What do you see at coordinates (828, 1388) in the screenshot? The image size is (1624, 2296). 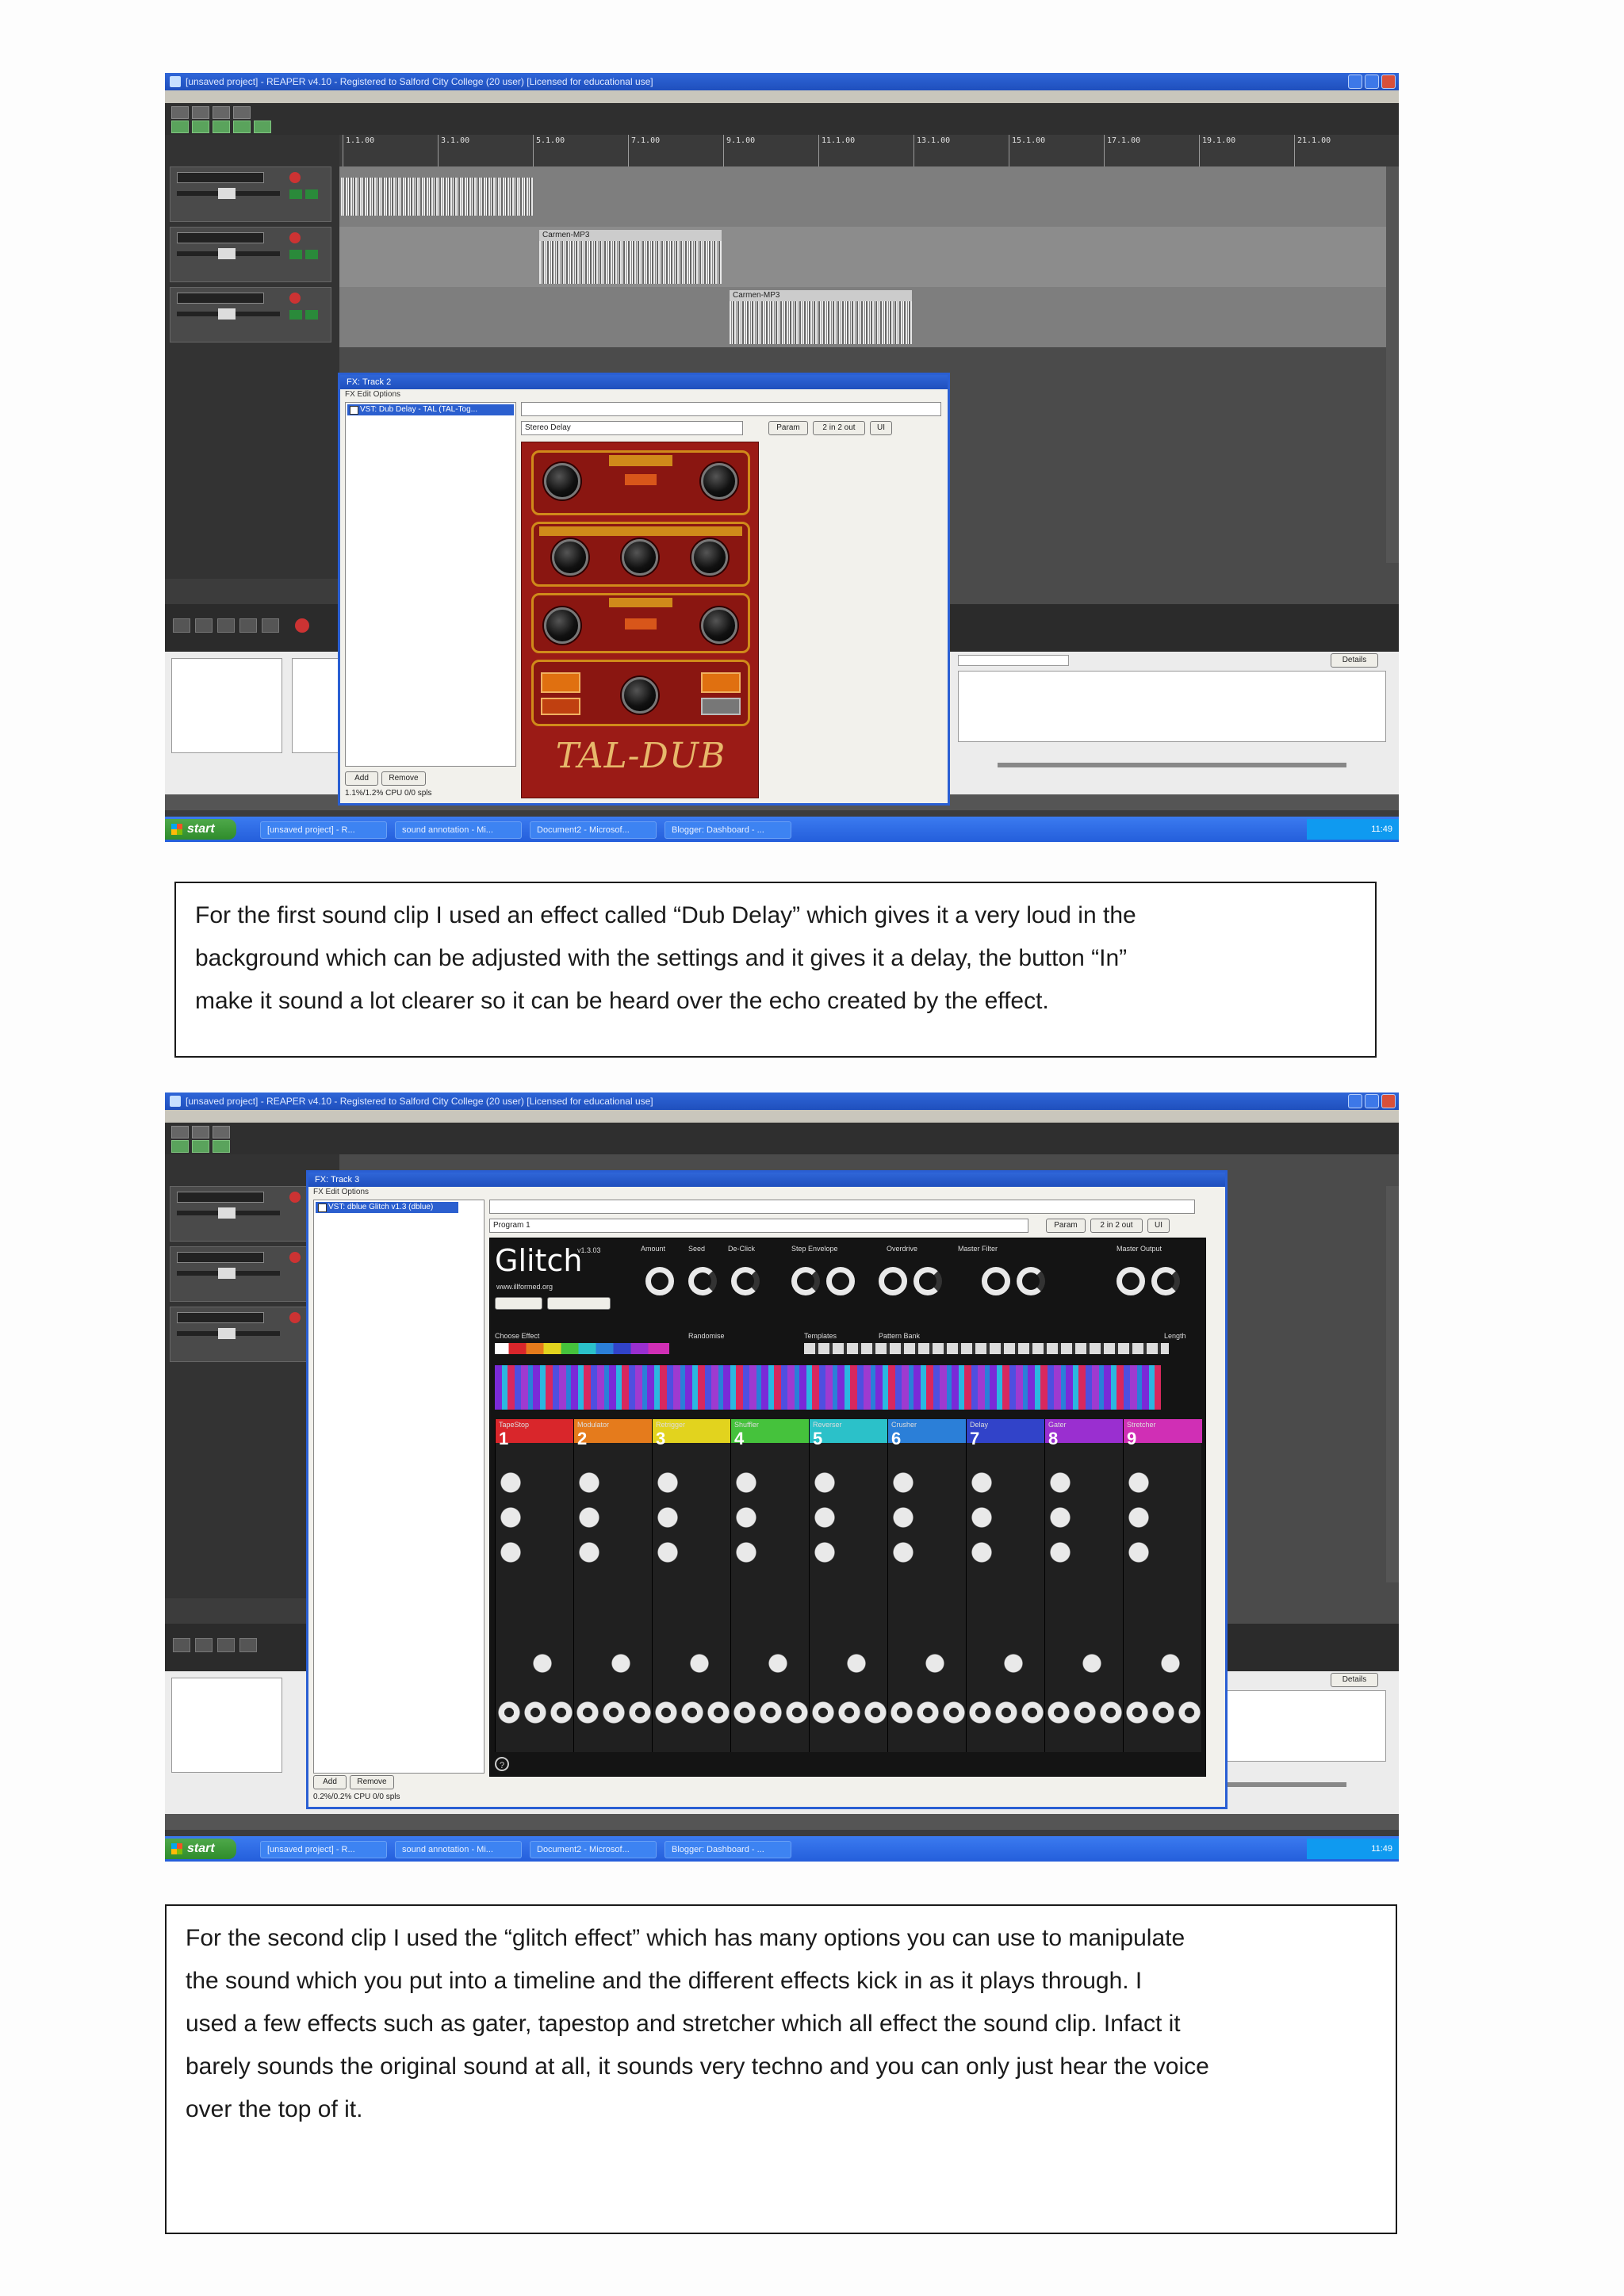 I see `glitch-sequencer` at bounding box center [828, 1388].